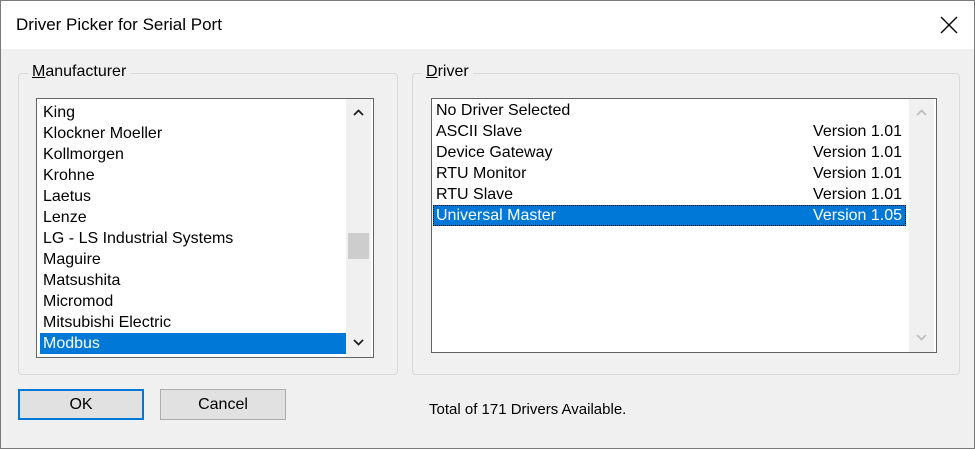 This screenshot has width=975, height=449. What do you see at coordinates (358, 228) in the screenshot?
I see `manufacturer-scrollbar` at bounding box center [358, 228].